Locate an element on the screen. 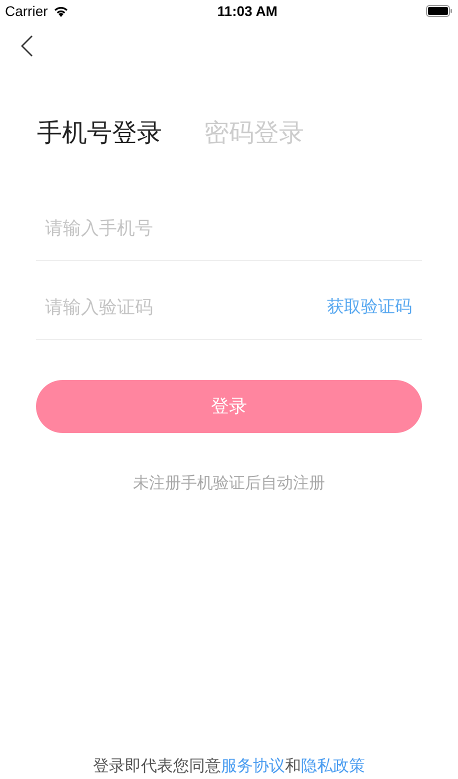 The width and height of the screenshot is (458, 779). status-time: 11:03 AM is located at coordinates (247, 11).